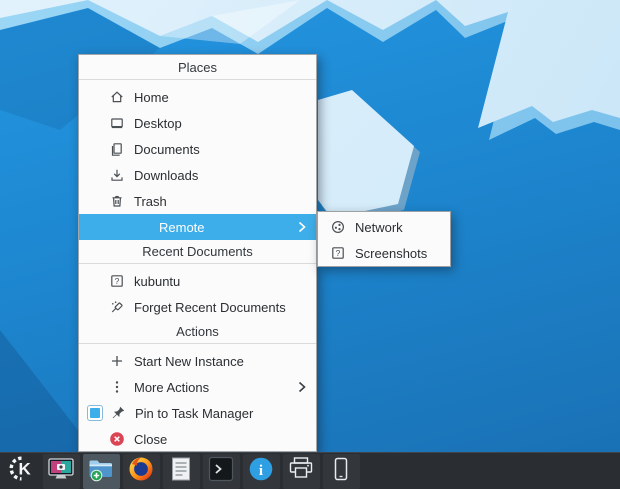  I want to click on text-editor-icon, so click(181, 471).